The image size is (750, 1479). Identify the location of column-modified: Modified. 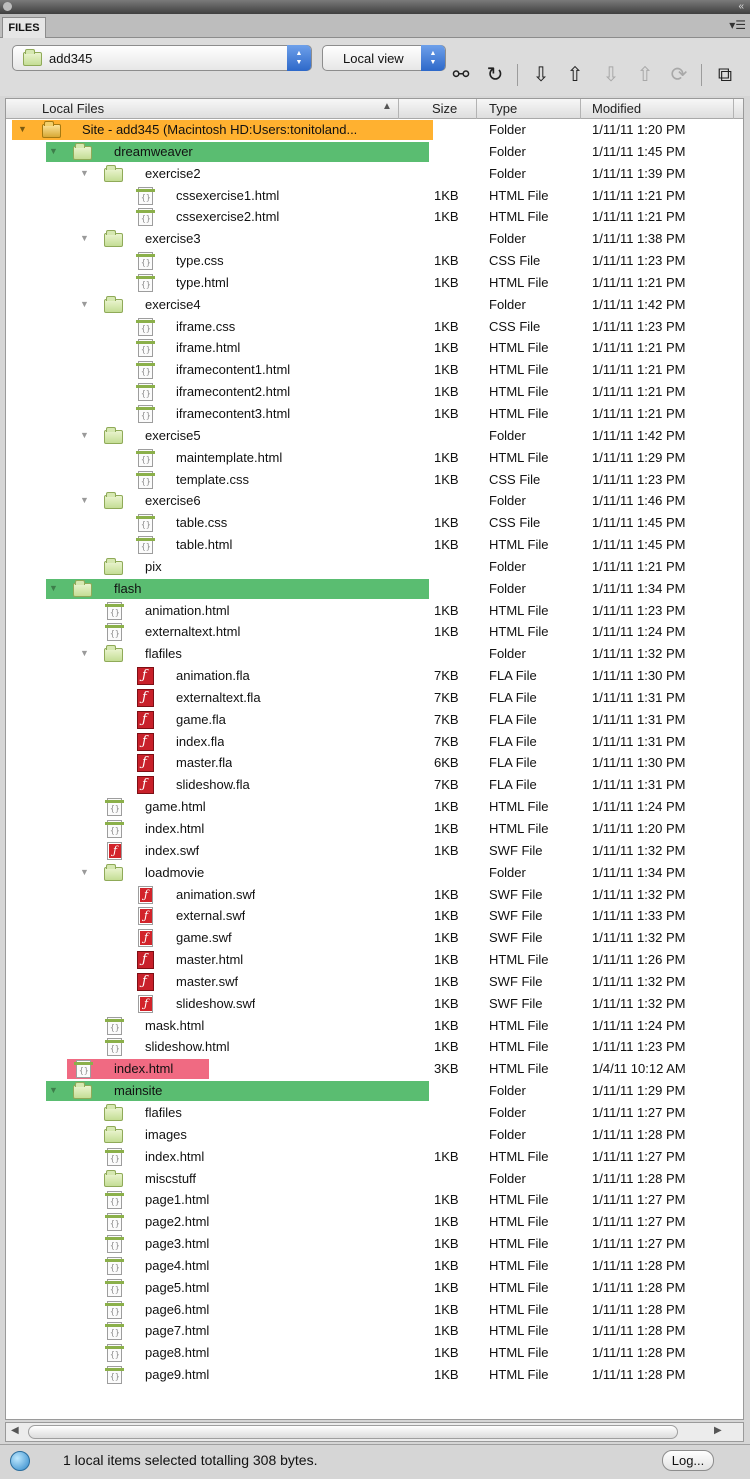
(616, 108).